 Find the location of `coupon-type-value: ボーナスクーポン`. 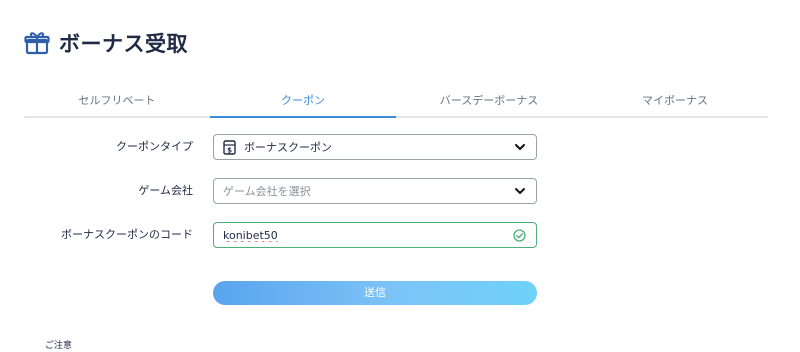

coupon-type-value: ボーナスクーポン is located at coordinates (288, 147).